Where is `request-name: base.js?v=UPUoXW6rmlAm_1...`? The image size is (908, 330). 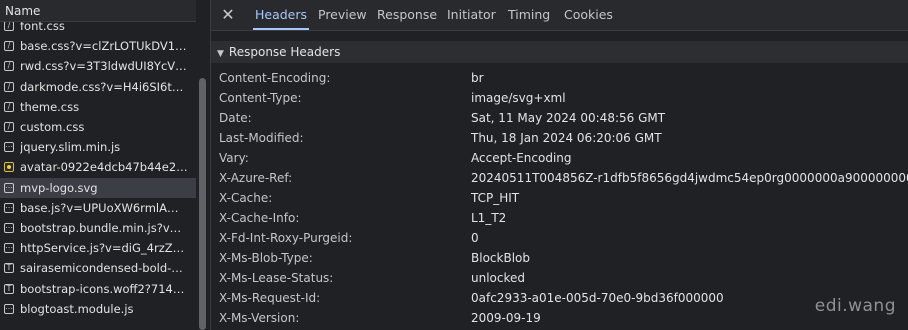
request-name: base.js?v=UPUoXW6rmlAm_1... is located at coordinates (104, 207).